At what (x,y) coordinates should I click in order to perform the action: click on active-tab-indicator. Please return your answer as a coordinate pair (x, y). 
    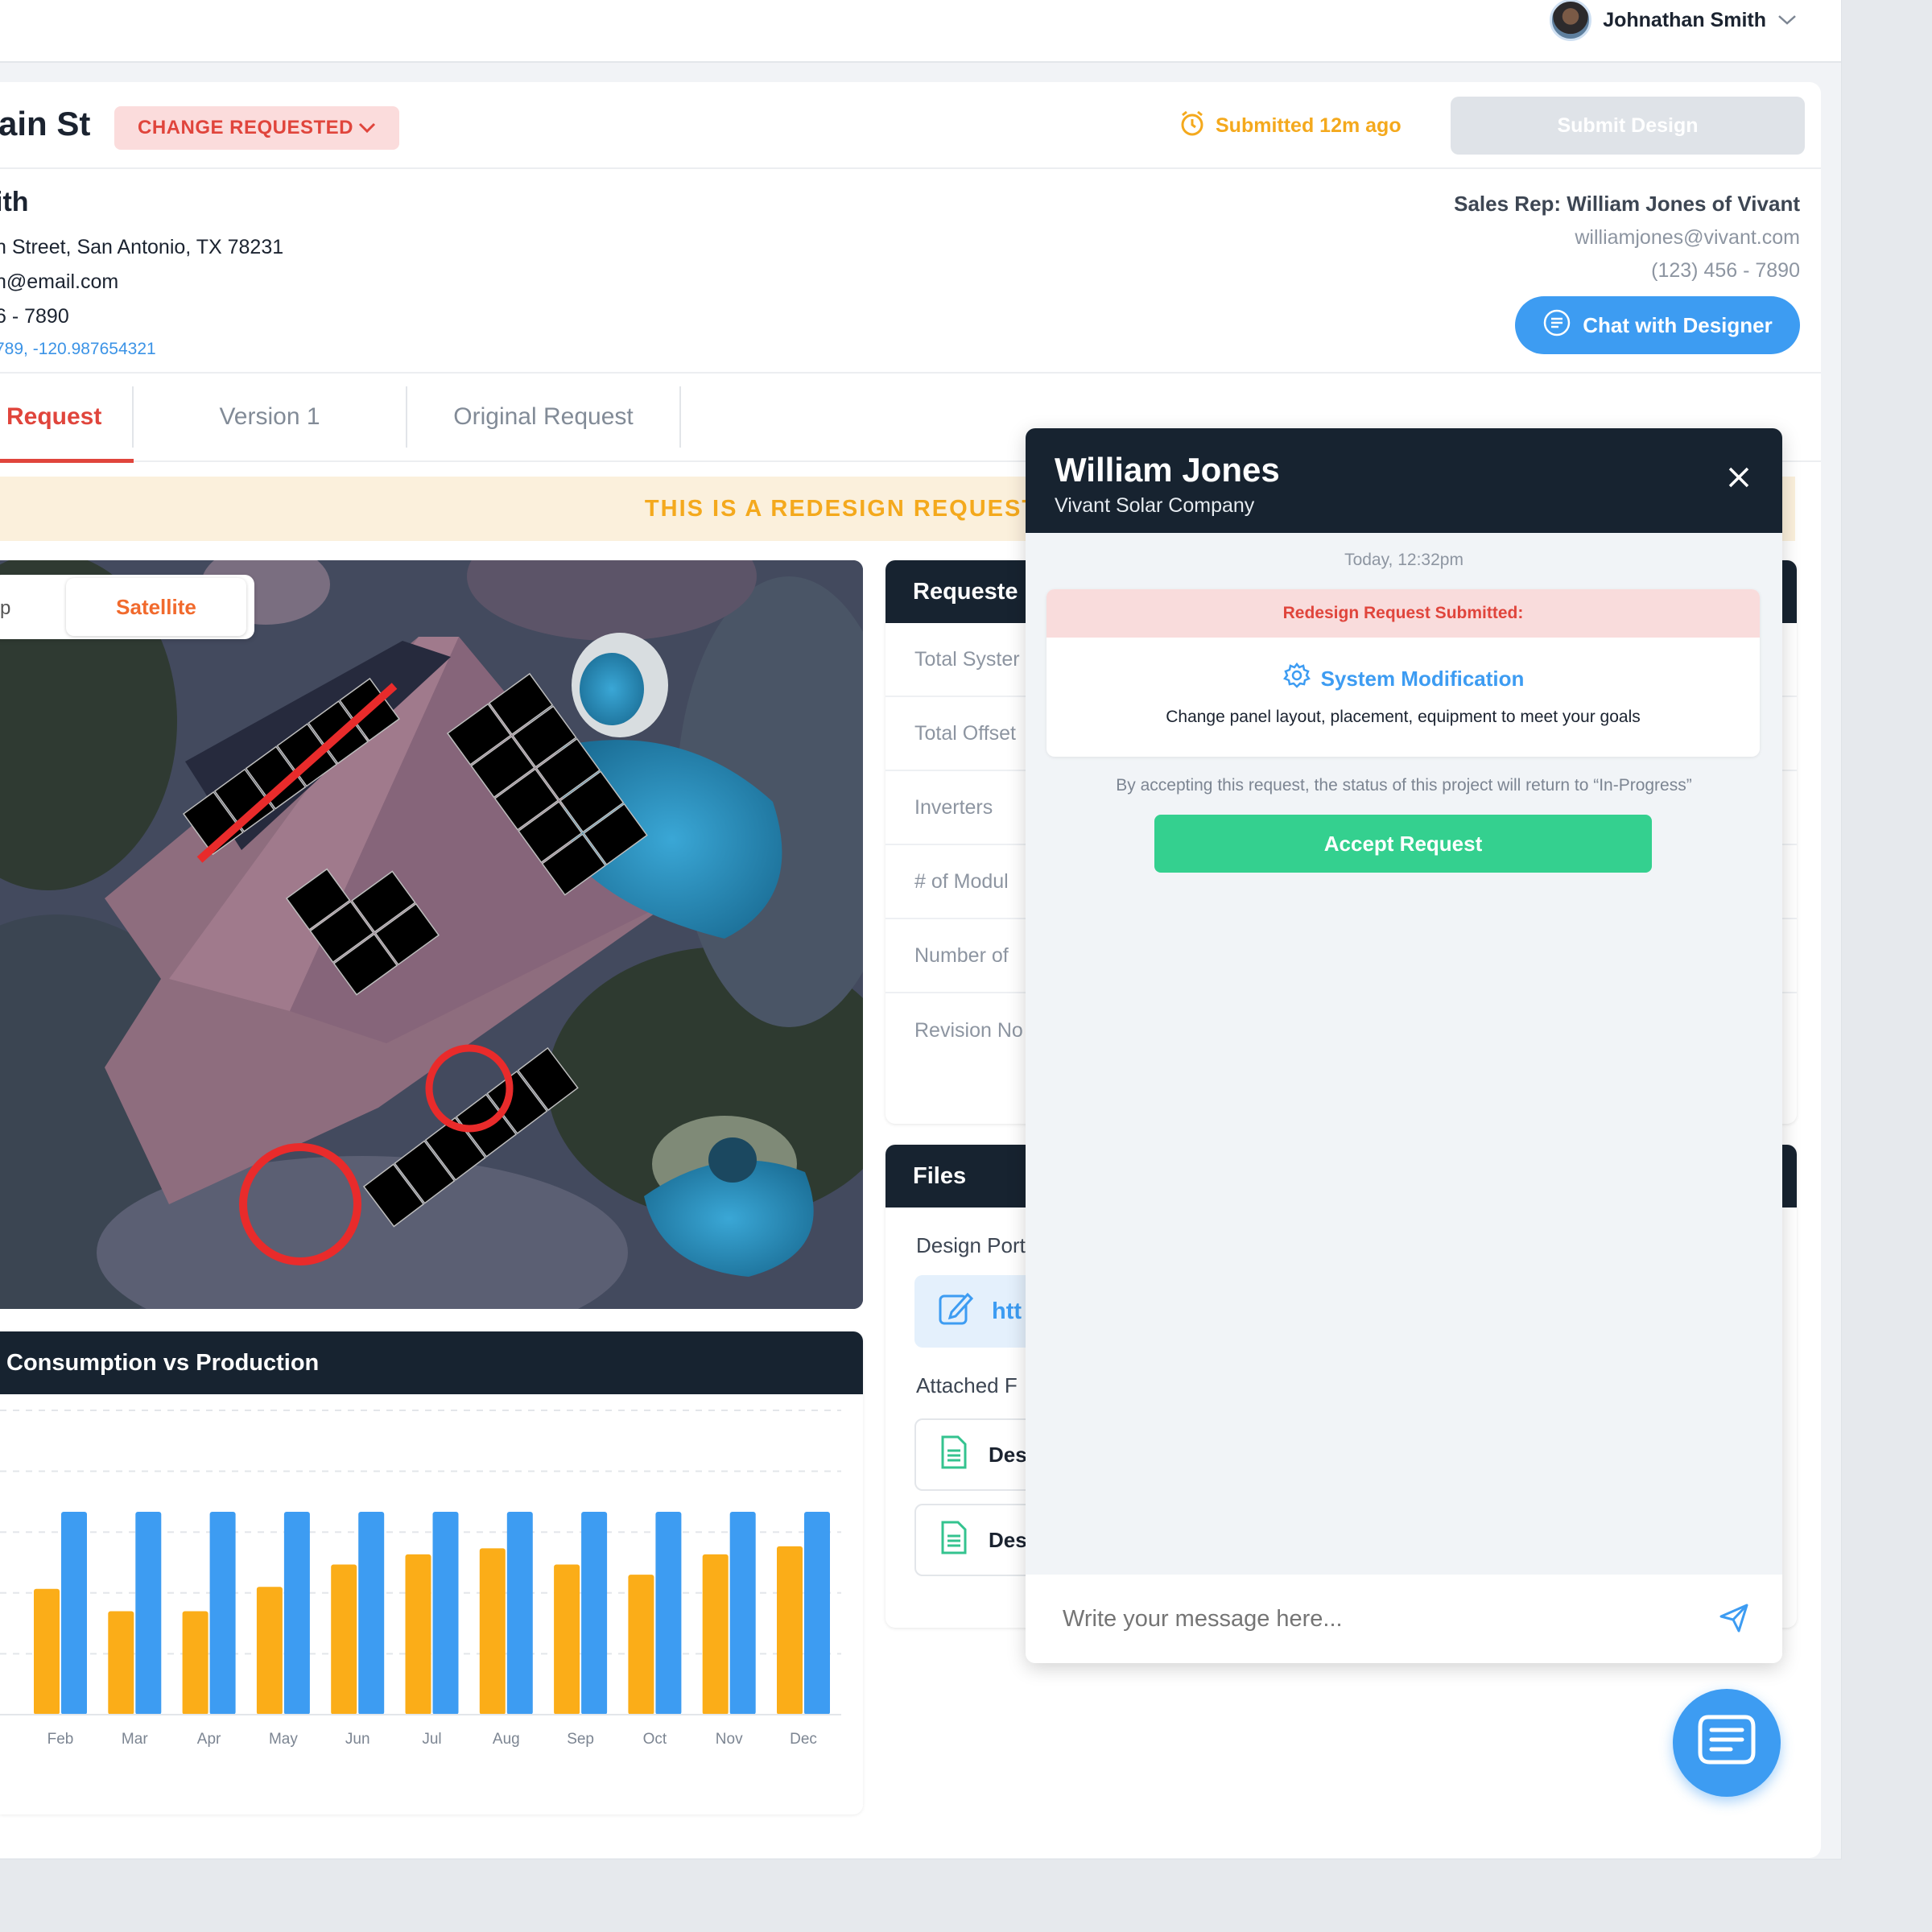
    Looking at the image, I should click on (67, 461).